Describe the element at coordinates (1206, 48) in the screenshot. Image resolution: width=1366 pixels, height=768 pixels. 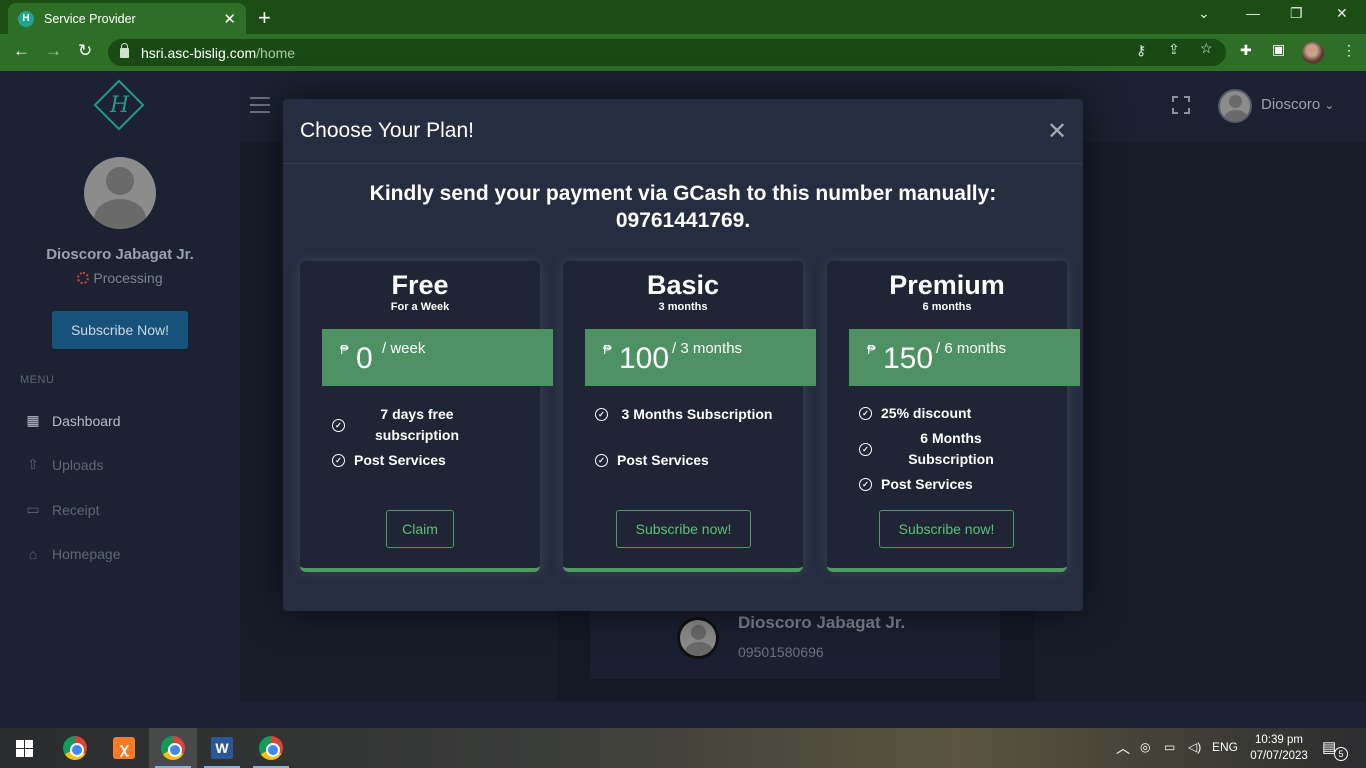
I see `bookmark-star-icon: ☆` at that location.